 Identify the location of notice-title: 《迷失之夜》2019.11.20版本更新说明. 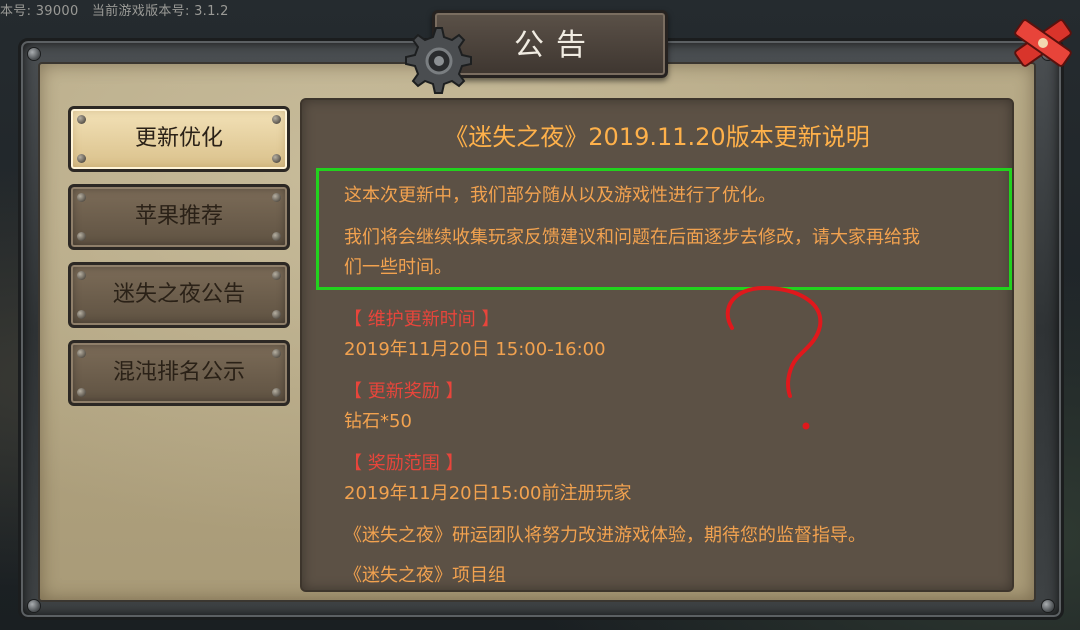
(657, 137).